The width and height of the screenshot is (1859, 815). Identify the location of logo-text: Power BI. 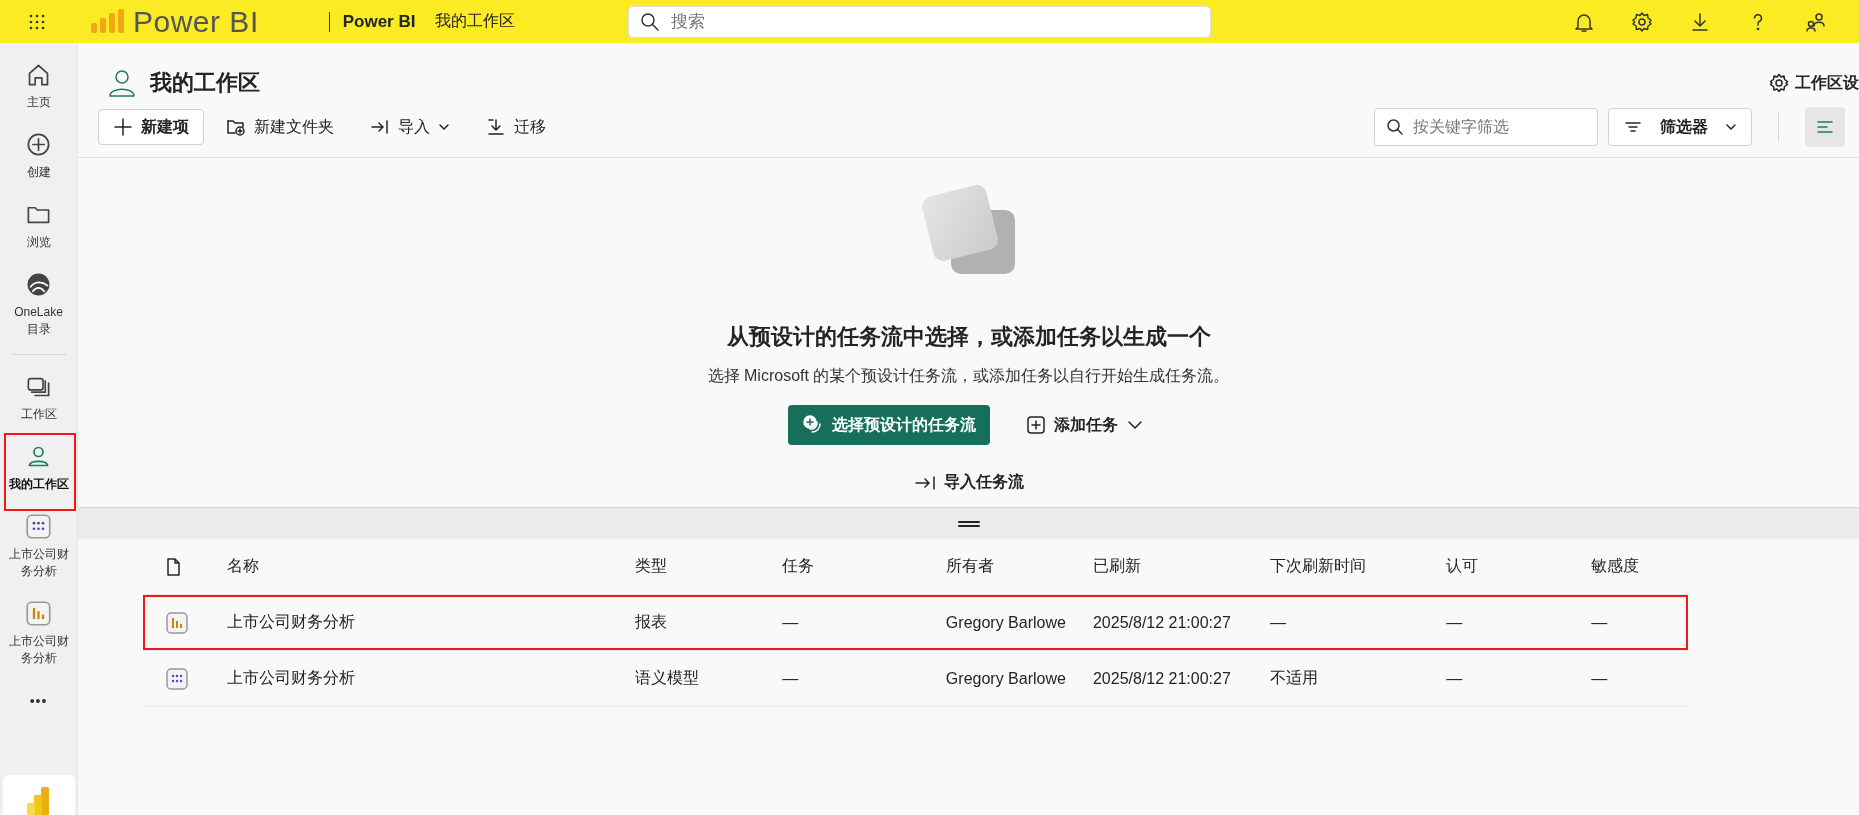
(196, 21).